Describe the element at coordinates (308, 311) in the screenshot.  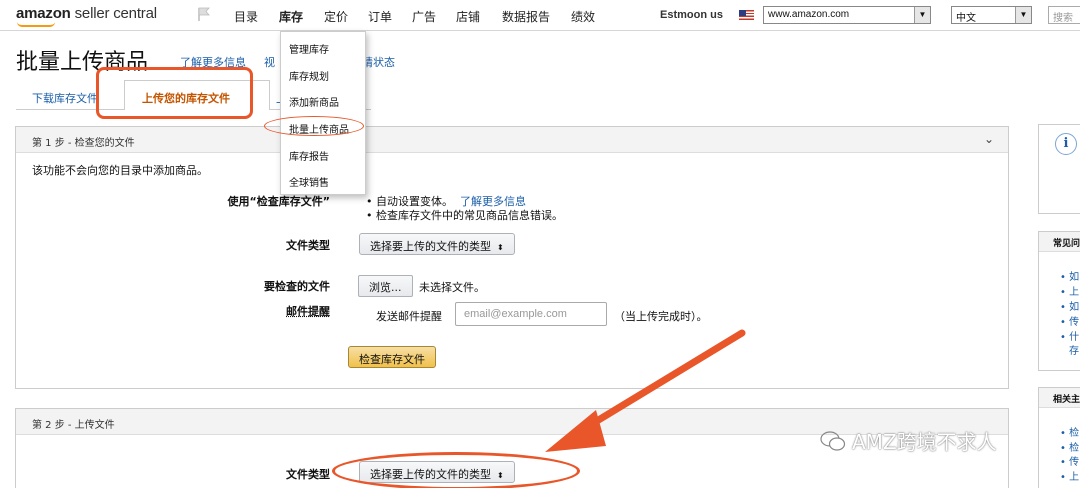
I see `email-alert-label: 邮件提醒` at that location.